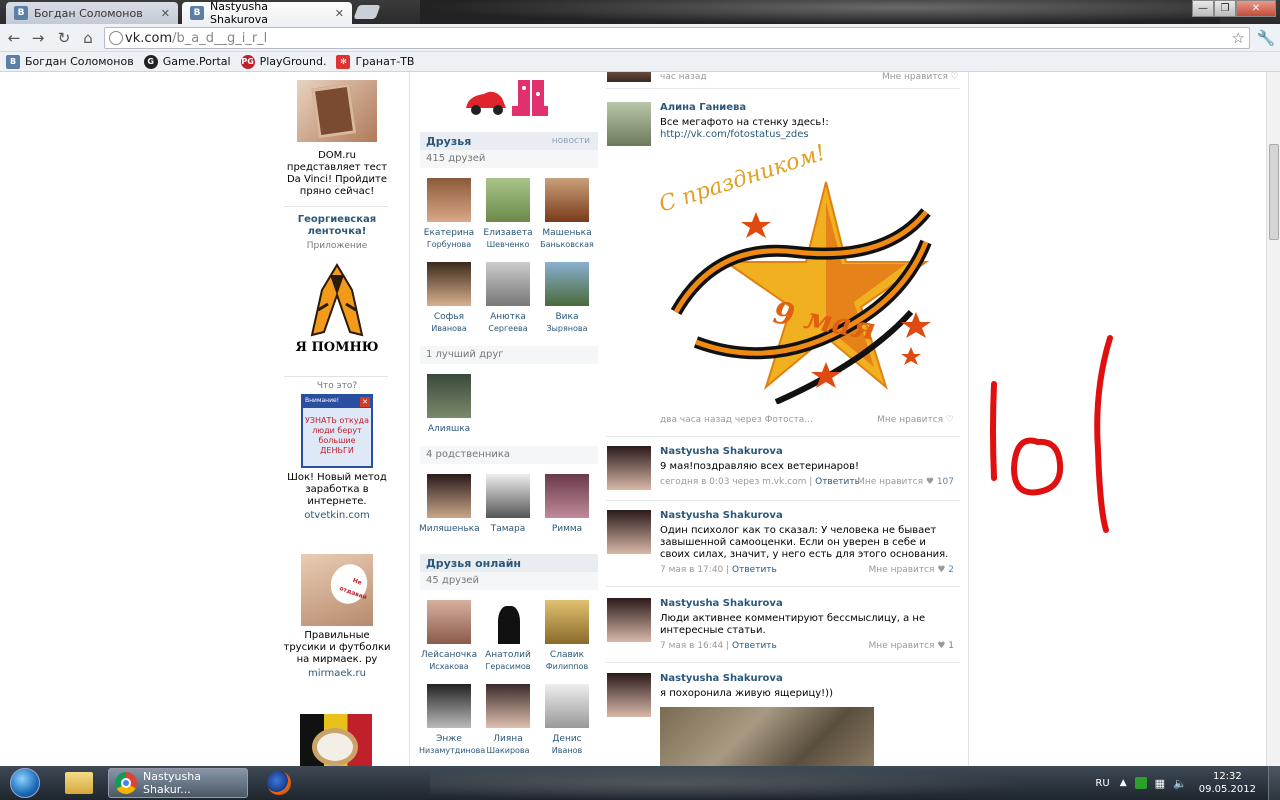 This screenshot has height=800, width=1280. I want to click on friend-item: Анютка Сергеева, so click(508, 298).